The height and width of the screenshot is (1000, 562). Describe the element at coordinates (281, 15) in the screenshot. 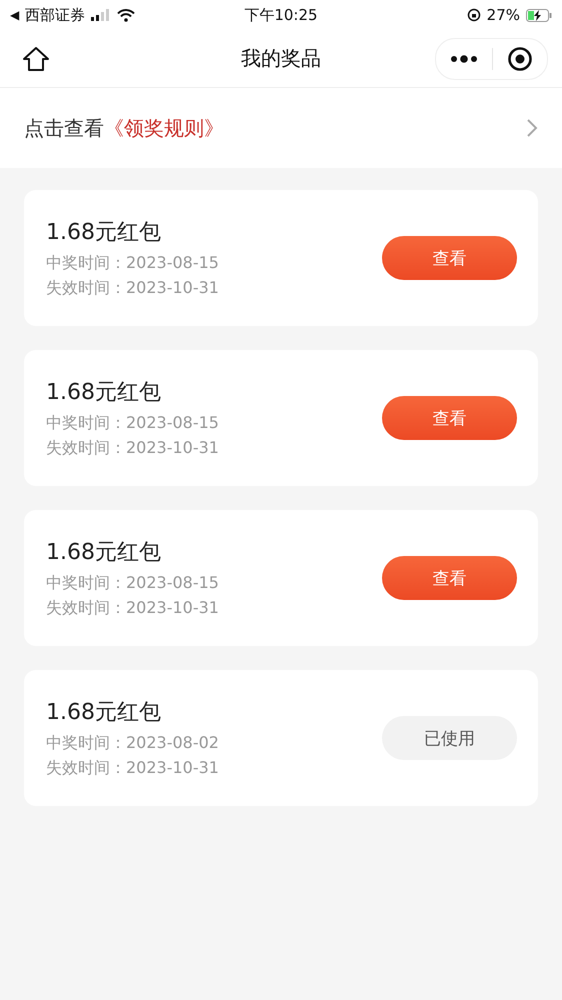

I see `clock-time: 下午10:25` at that location.